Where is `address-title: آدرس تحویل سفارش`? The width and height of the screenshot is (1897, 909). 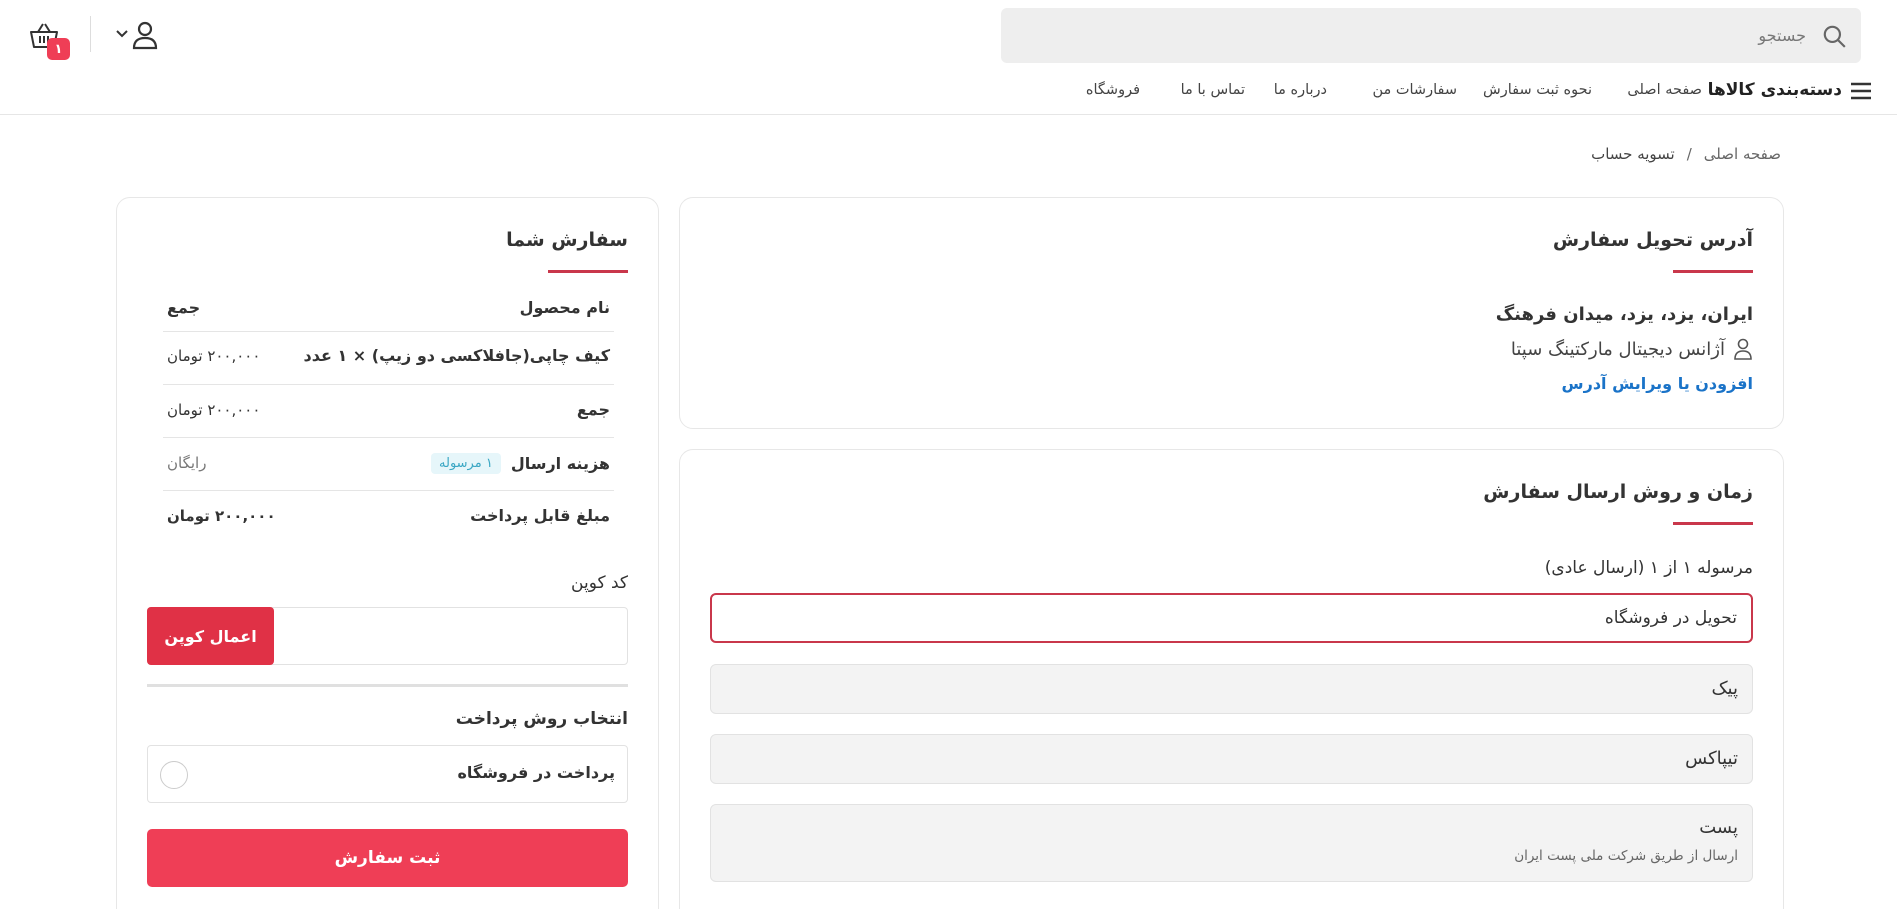 address-title: آدرس تحویل سفارش is located at coordinates (1652, 240).